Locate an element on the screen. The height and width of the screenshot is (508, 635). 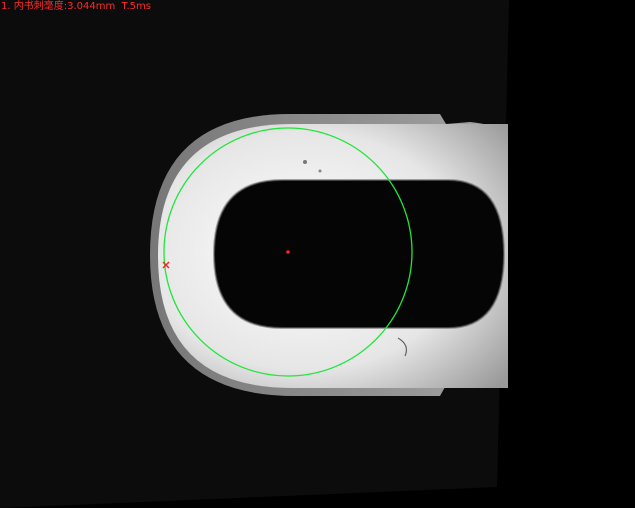
edge-point-marker is located at coordinates (166, 265).